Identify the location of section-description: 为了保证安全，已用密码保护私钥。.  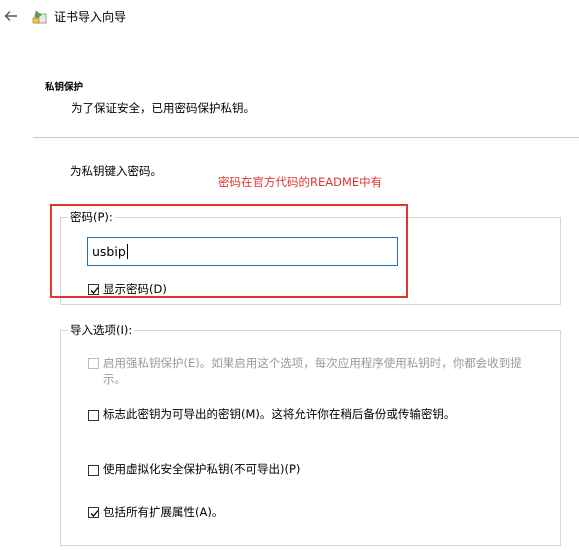
(163, 108).